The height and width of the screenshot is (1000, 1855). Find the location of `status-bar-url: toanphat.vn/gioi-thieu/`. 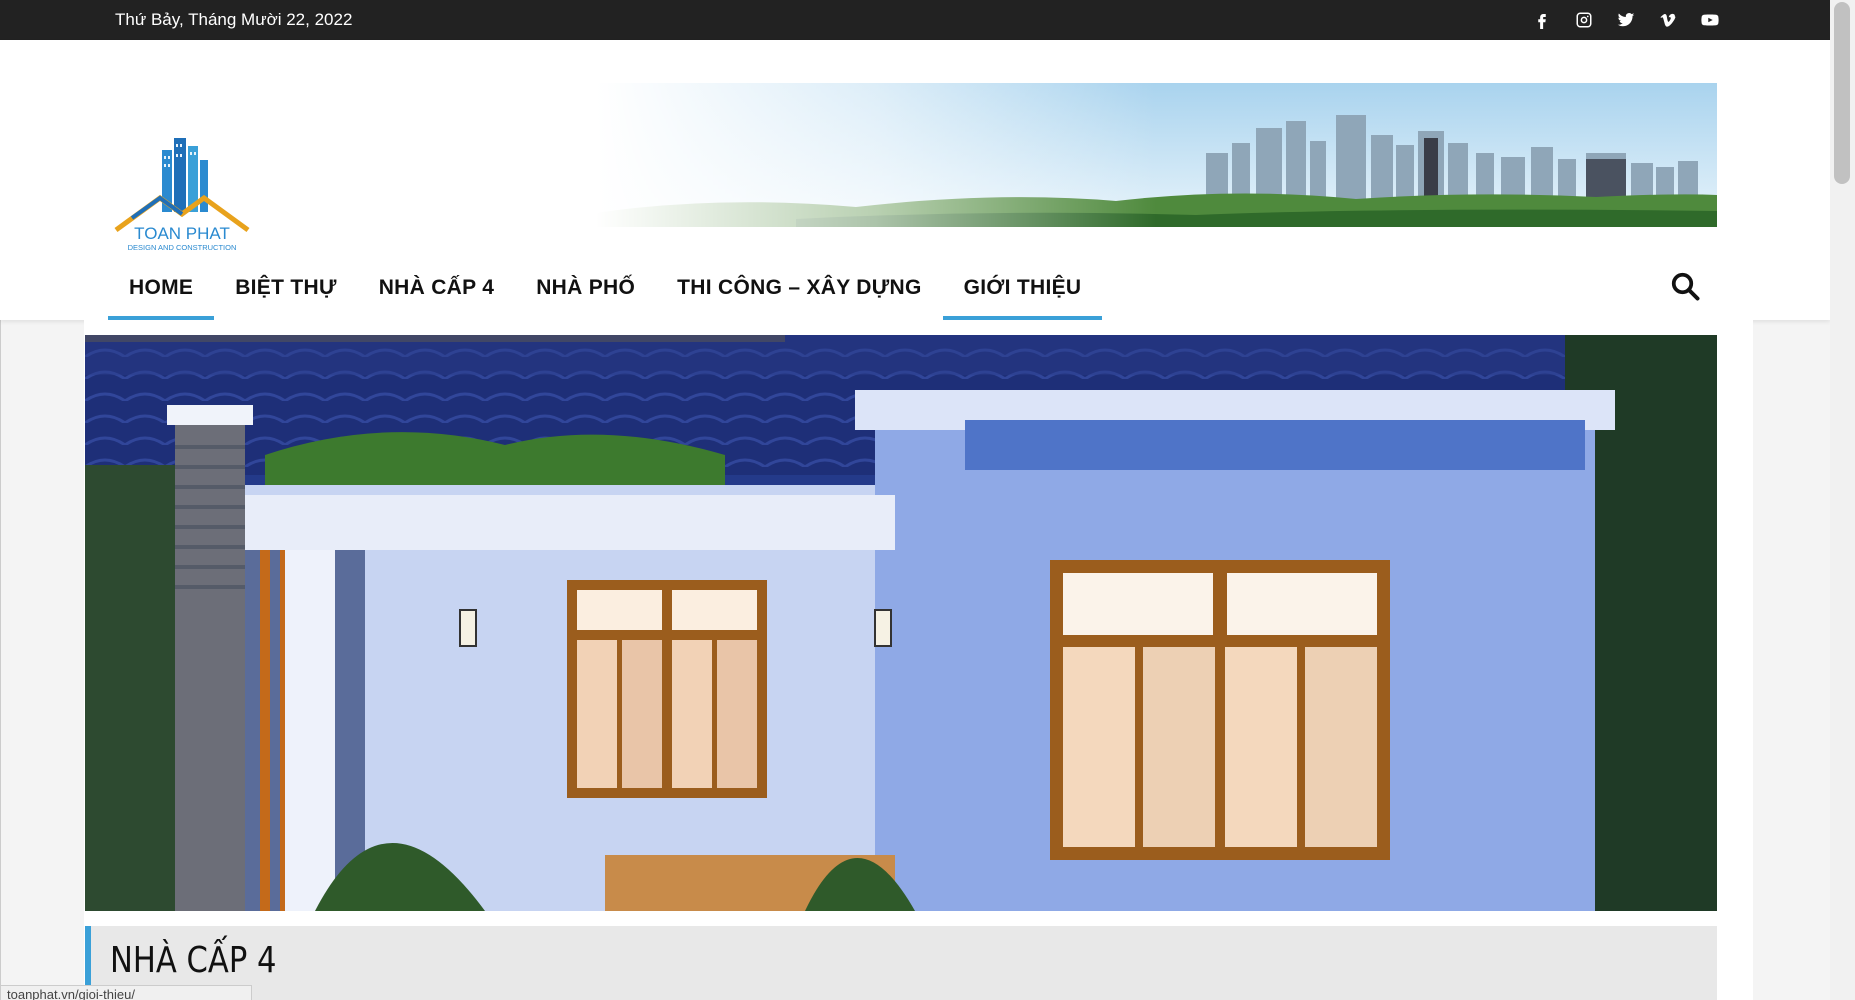

status-bar-url: toanphat.vn/gioi-thieu/ is located at coordinates (126, 992).